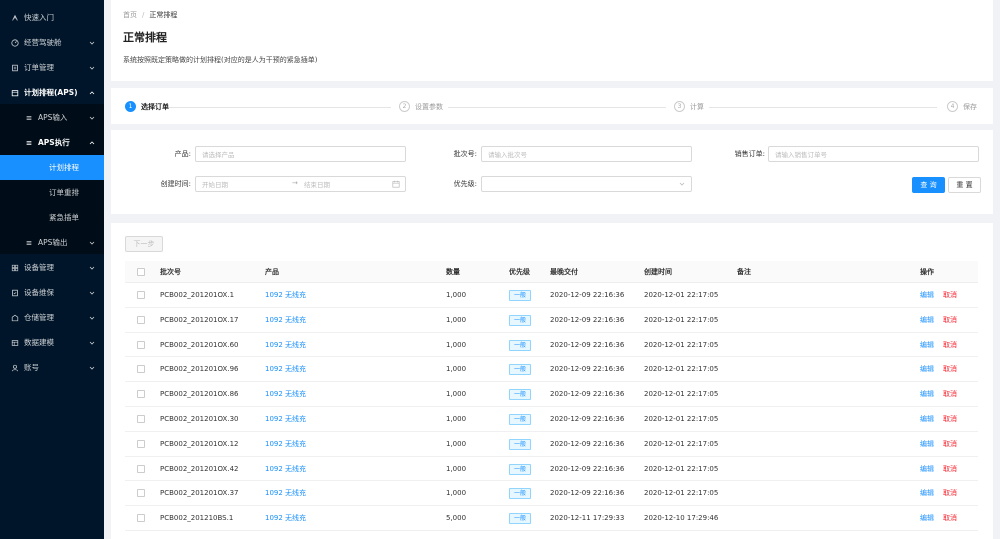  I want to click on sidebar-item-account: 账号, so click(52, 367).